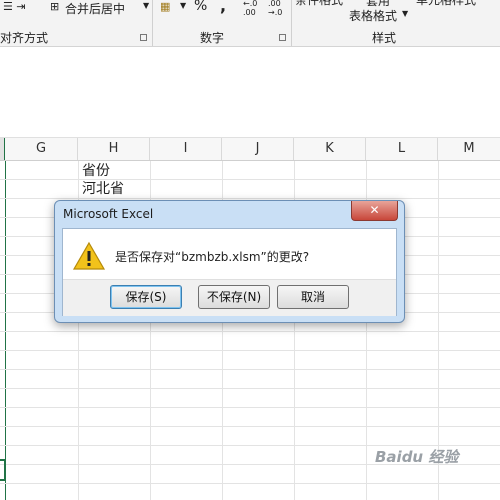 Image resolution: width=500 pixels, height=500 pixels. What do you see at coordinates (54, 6) in the screenshot?
I see `merge-center-icon: ⊞` at bounding box center [54, 6].